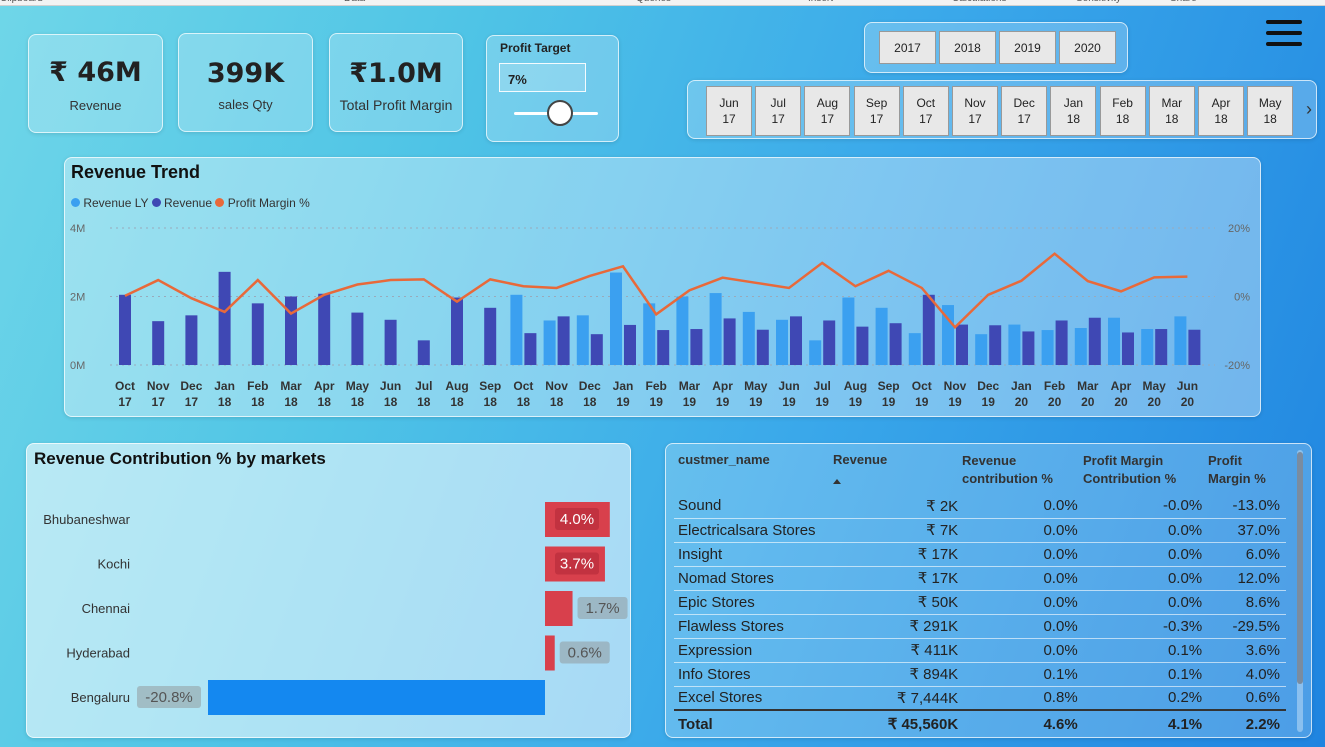 This screenshot has width=1325, height=747. Describe the element at coordinates (980, 554) in the screenshot. I see `table-row: Insight ₹ 17K 0.0% 0.0% 6.0%` at that location.